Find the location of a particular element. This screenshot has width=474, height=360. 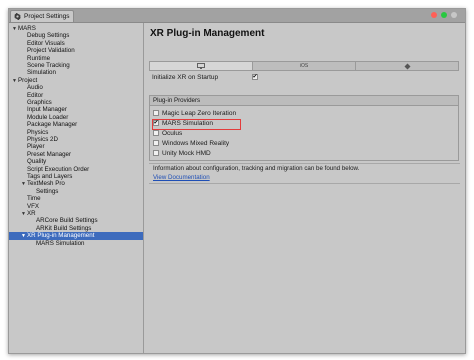

sidebar-item-label: Physics 2D is located at coordinates (42, 139).